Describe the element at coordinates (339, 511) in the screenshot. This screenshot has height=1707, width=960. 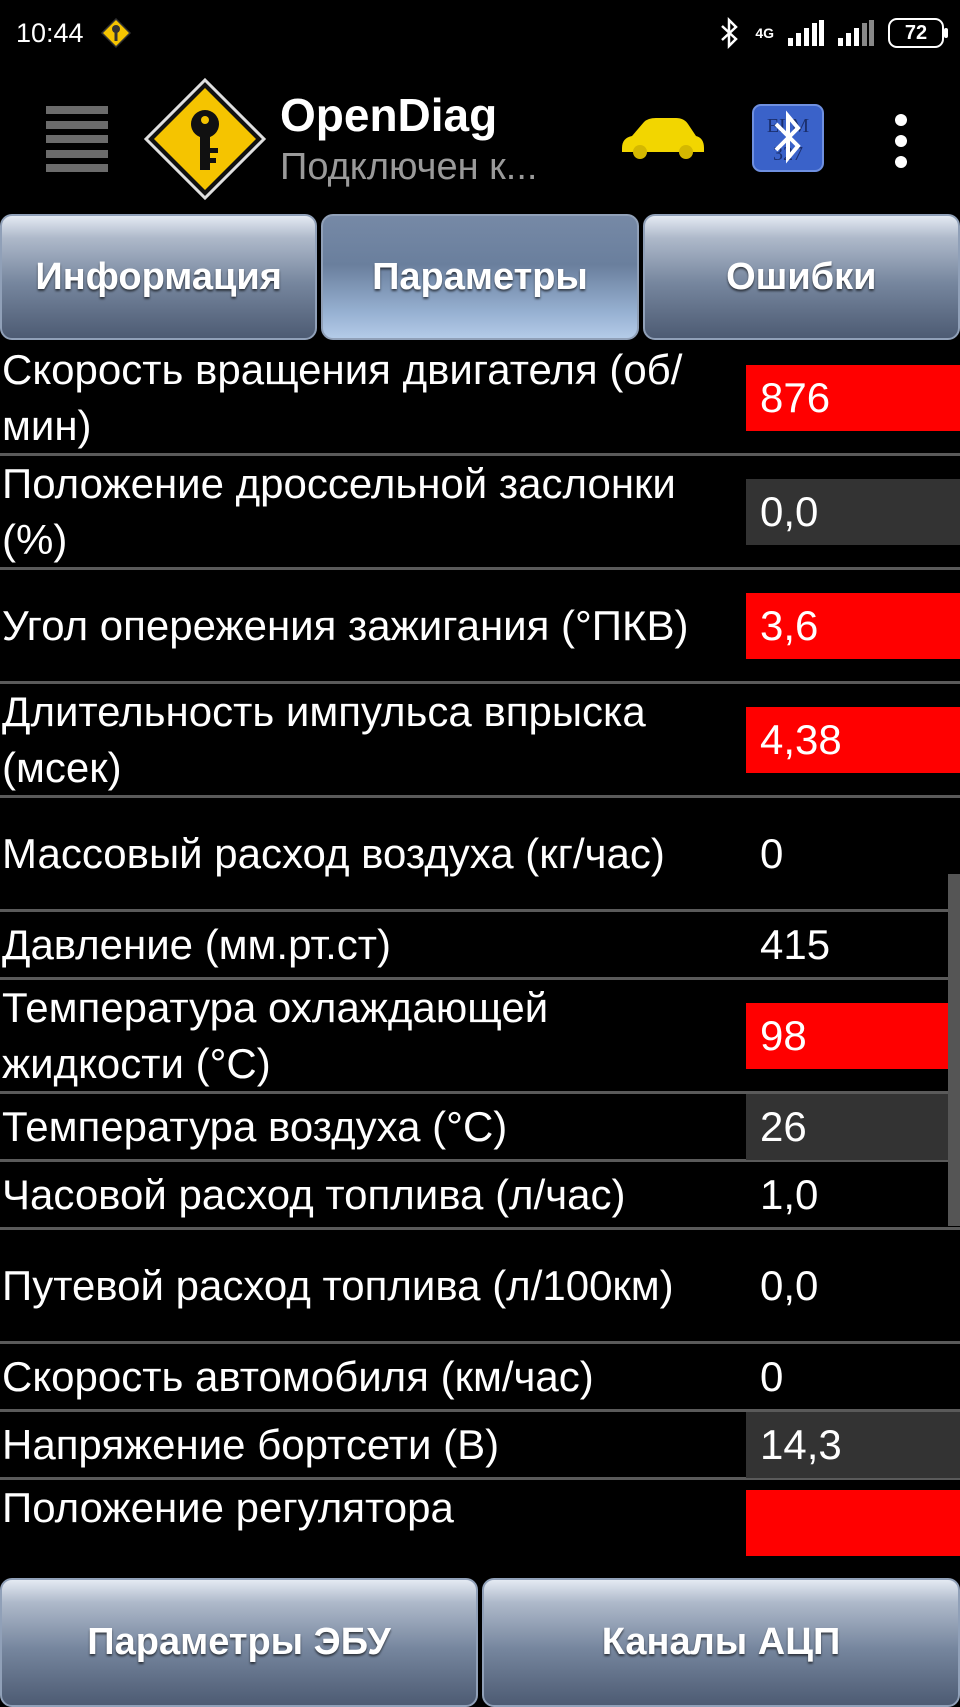
I see `parameter-label: Положение дроссельной заслонки (%)` at that location.